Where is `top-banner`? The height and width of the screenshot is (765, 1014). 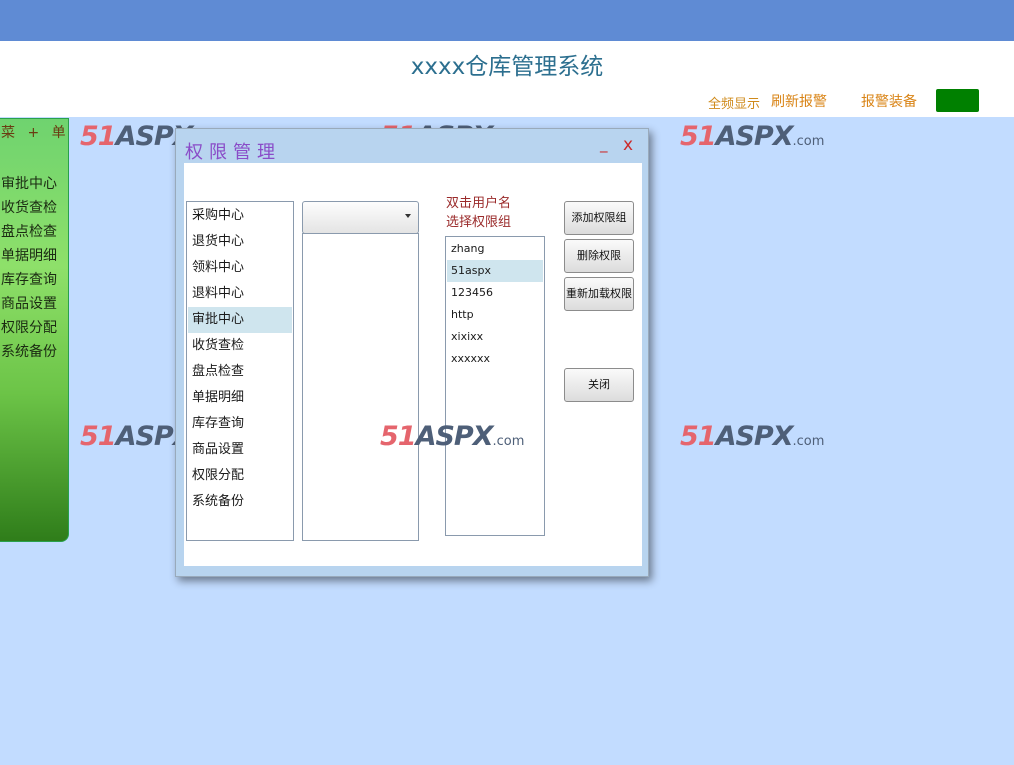
top-banner is located at coordinates (507, 20).